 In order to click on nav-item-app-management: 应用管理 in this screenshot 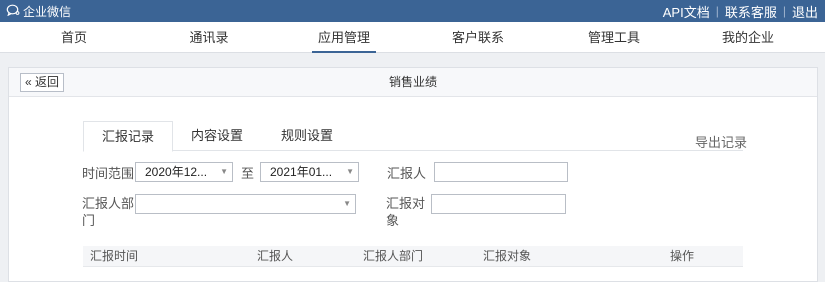, I will do `click(344, 37)`.